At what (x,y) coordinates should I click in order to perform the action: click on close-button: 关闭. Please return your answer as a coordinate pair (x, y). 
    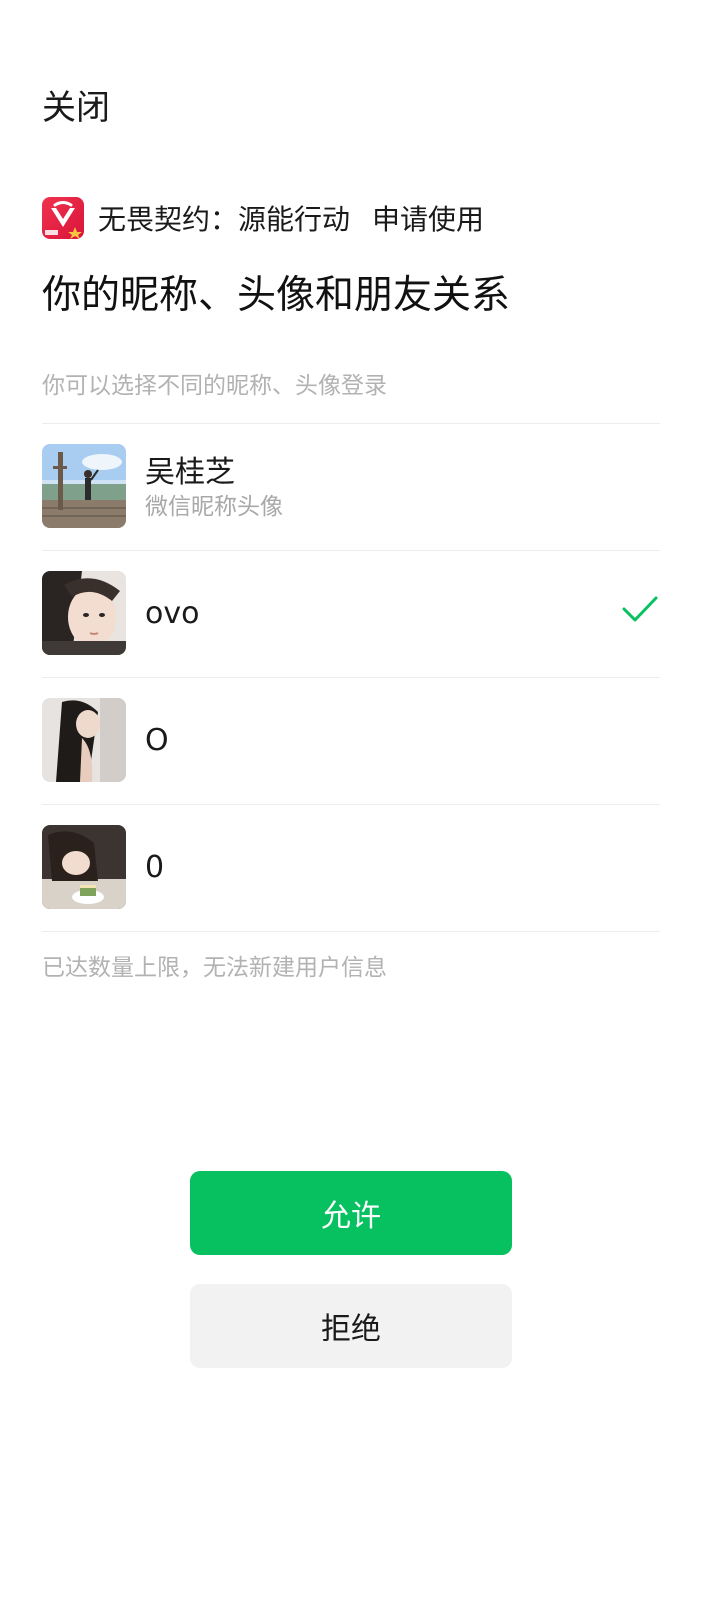
    Looking at the image, I should click on (76, 108).